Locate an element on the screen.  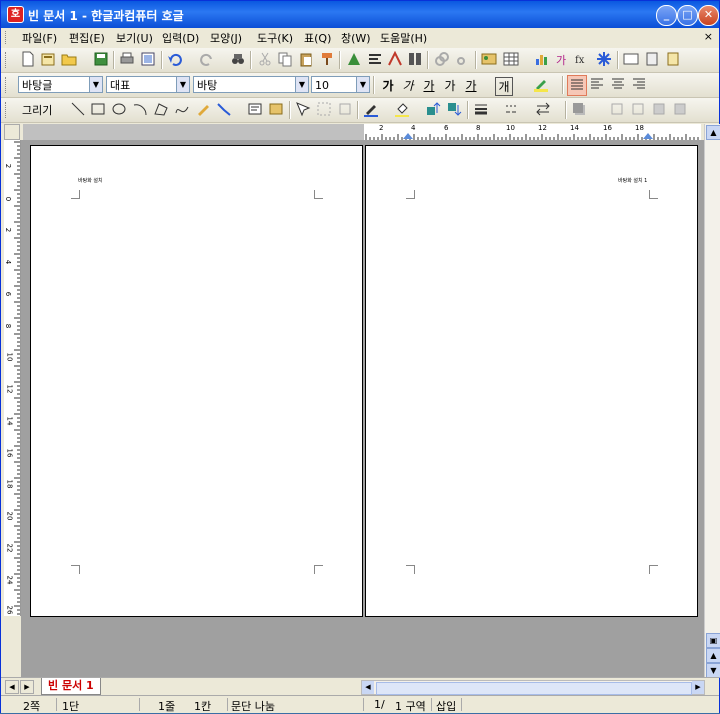
redo-icon is located at coordinates (207, 59).